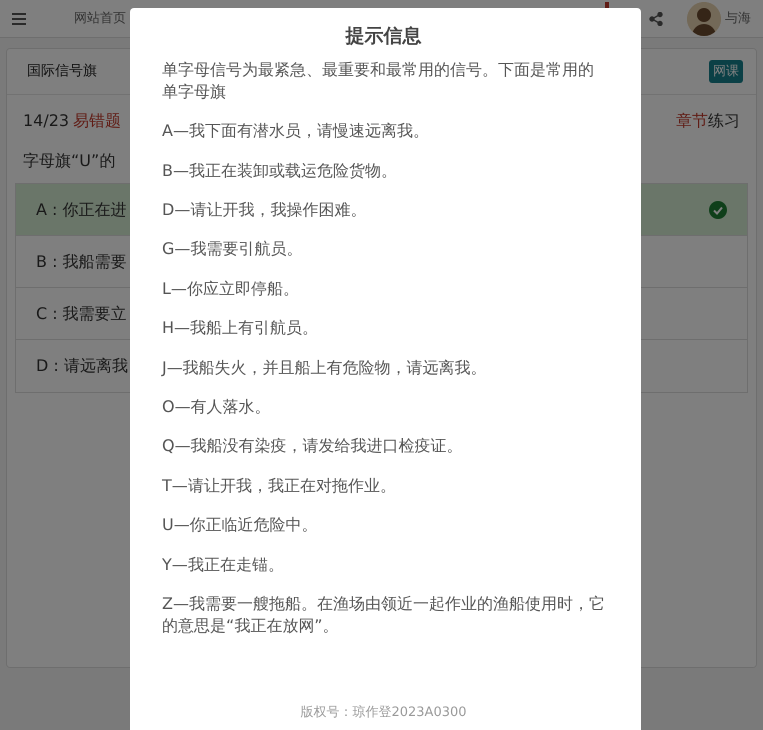 This screenshot has width=763, height=730. Describe the element at coordinates (280, 171) in the screenshot. I see `signal-description: B—我正在装卸或载运危险货物。` at that location.